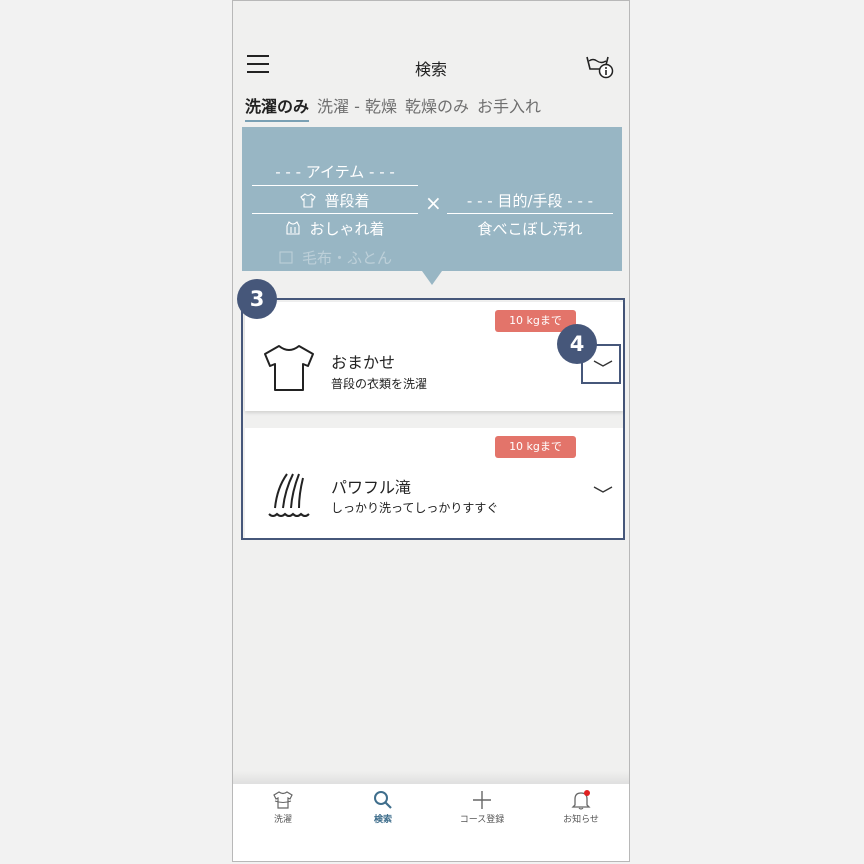 This screenshot has width=864, height=864. Describe the element at coordinates (371, 487) in the screenshot. I see `course-title: パワフル滝` at that location.